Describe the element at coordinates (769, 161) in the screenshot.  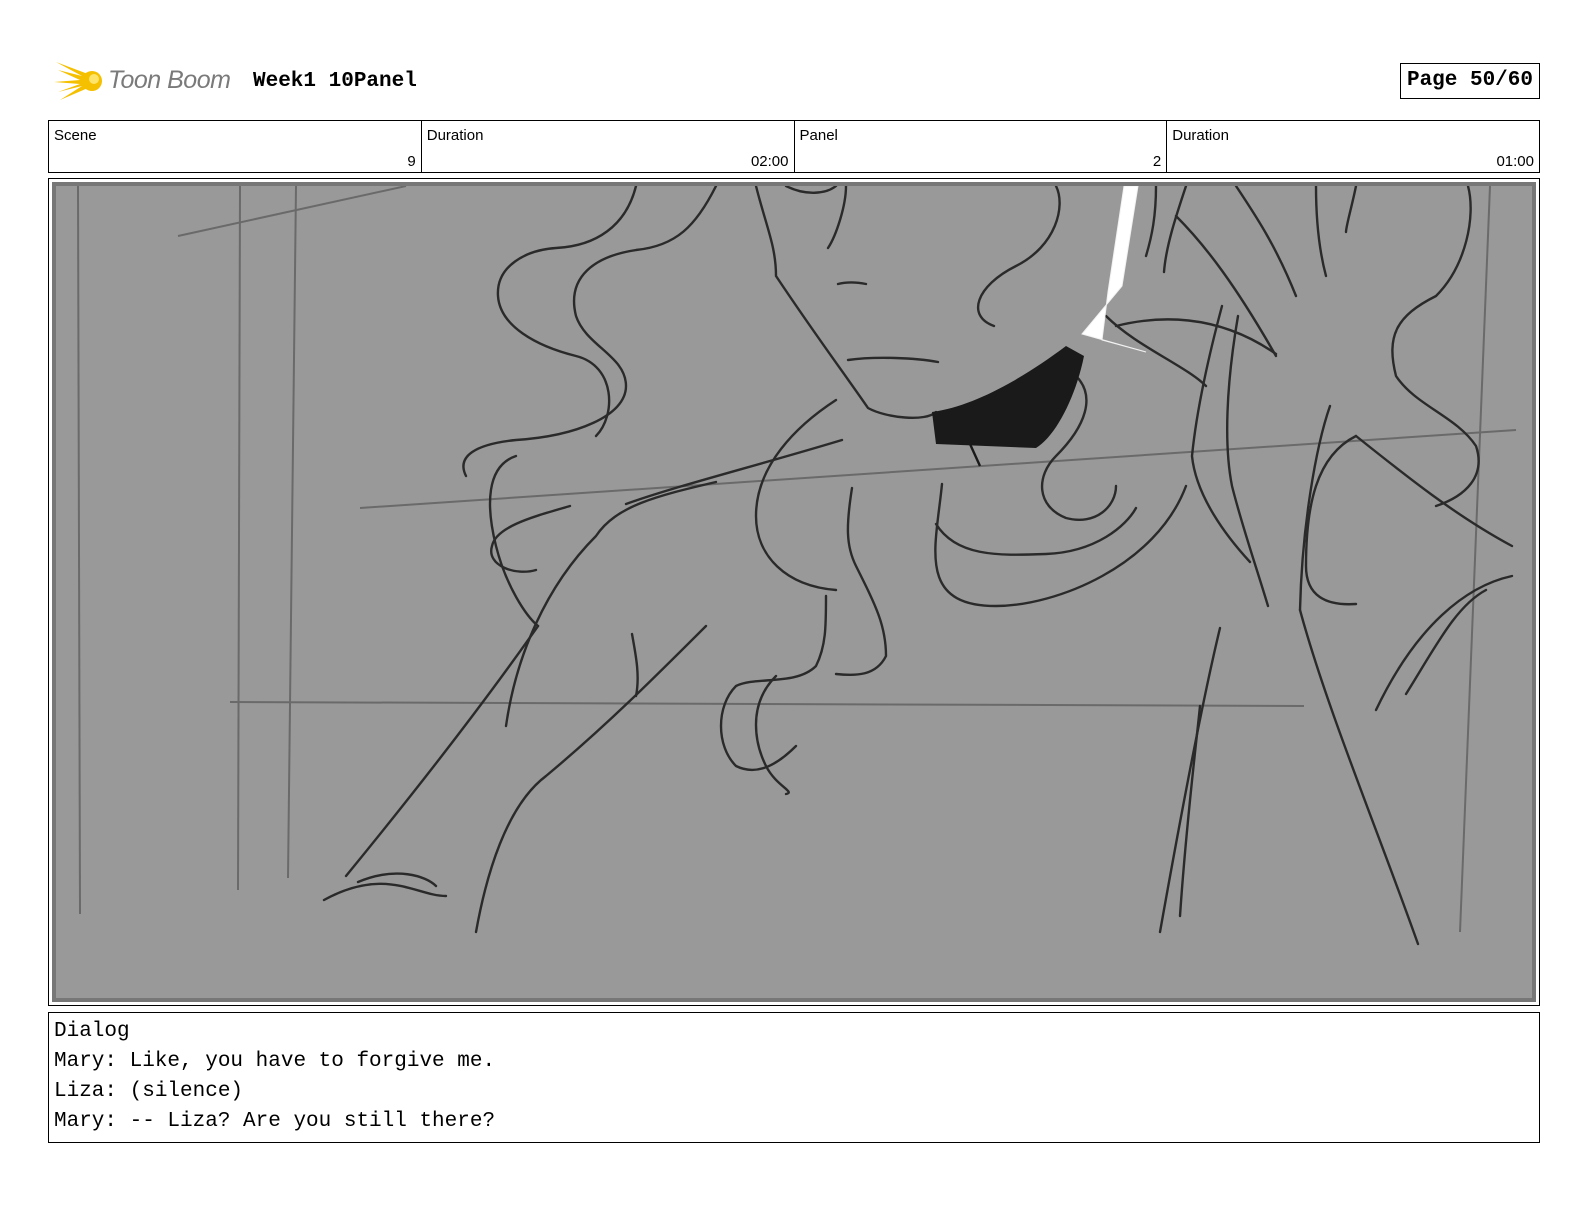
I see `scene-duration-value: 02:00` at that location.